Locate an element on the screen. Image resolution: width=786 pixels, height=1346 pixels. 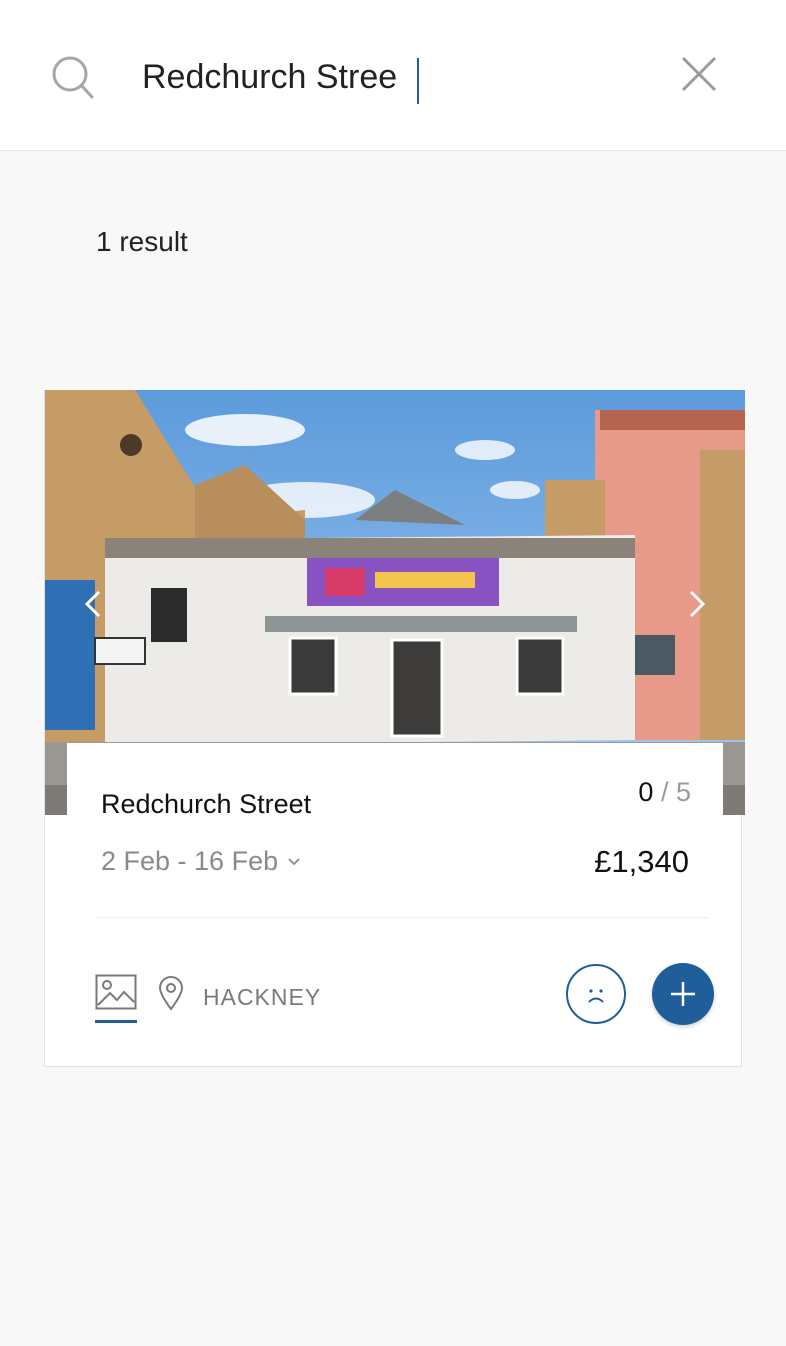
close-icon is located at coordinates (699, 74).